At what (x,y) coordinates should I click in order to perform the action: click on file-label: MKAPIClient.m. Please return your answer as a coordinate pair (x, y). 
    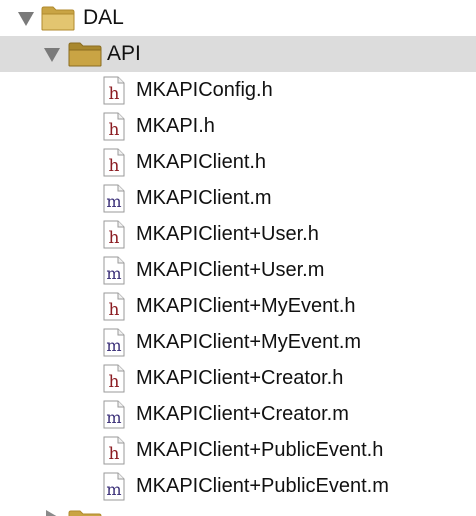
    Looking at the image, I should click on (204, 198).